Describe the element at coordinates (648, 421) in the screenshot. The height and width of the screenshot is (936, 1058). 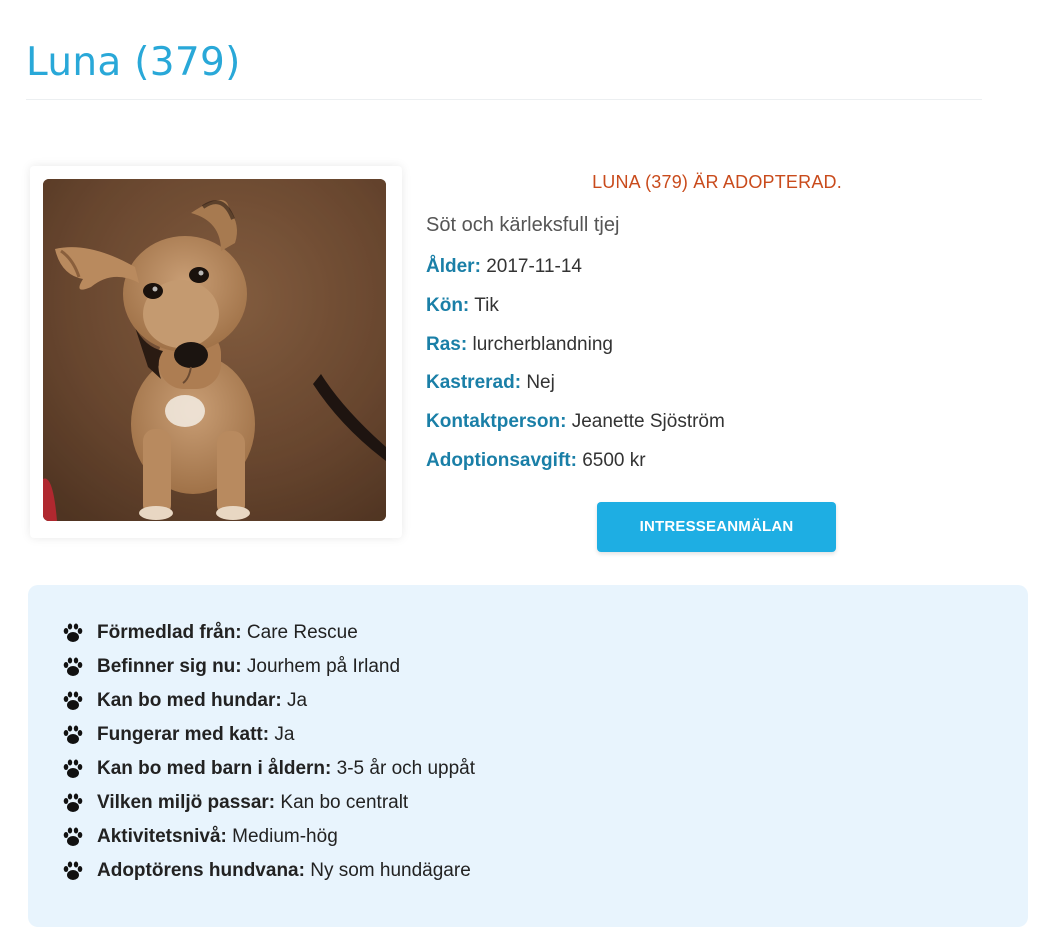
I see `fact-value: Jeanette Sjöström` at that location.